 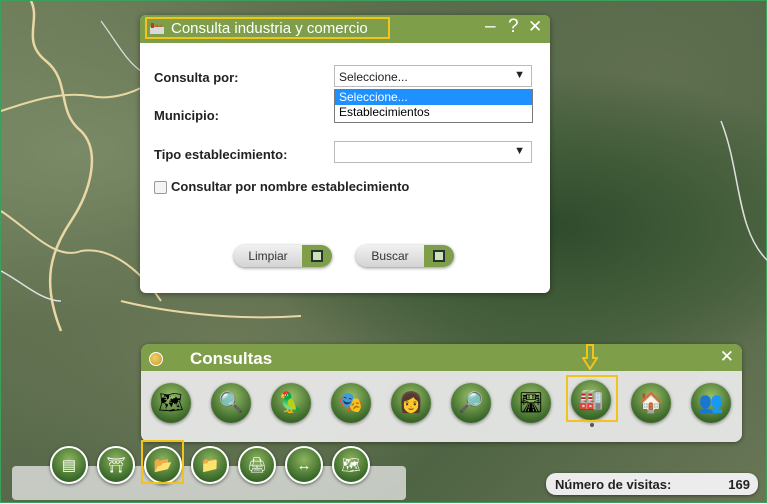 I want to click on municipio-label: Municipio:, so click(x=186, y=115).